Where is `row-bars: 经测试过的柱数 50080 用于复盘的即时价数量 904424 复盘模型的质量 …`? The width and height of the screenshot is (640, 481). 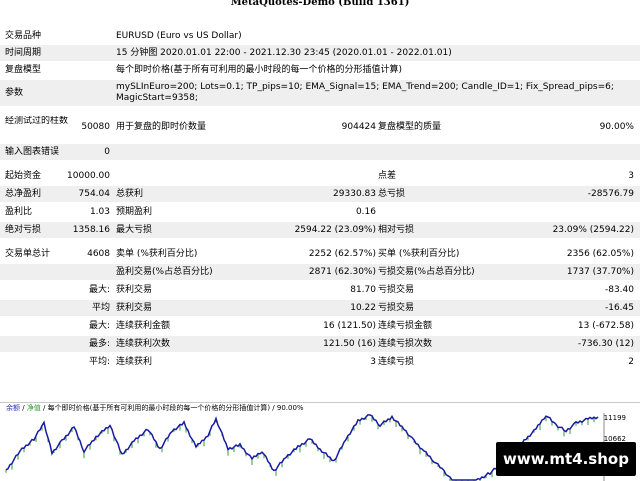
row-bars: 经测试过的柱数 50080 用于复盘的即时价数量 904424 复盘模型的质量 … is located at coordinates (320, 127).